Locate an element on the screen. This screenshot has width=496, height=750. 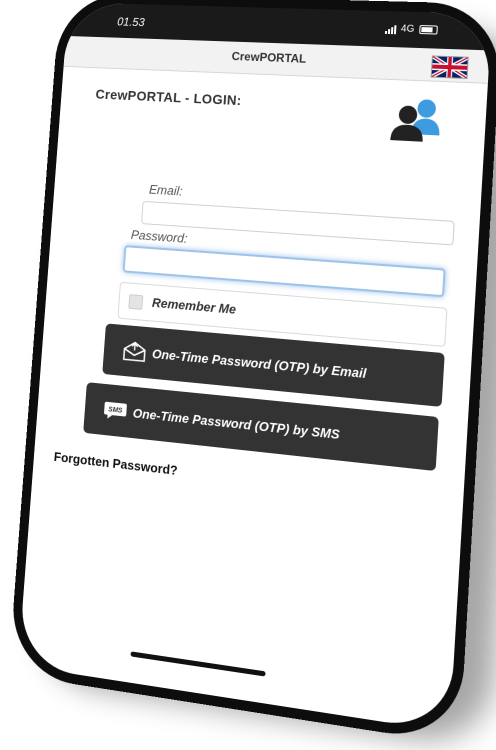
svg-text: SMS is located at coordinates (115, 410).